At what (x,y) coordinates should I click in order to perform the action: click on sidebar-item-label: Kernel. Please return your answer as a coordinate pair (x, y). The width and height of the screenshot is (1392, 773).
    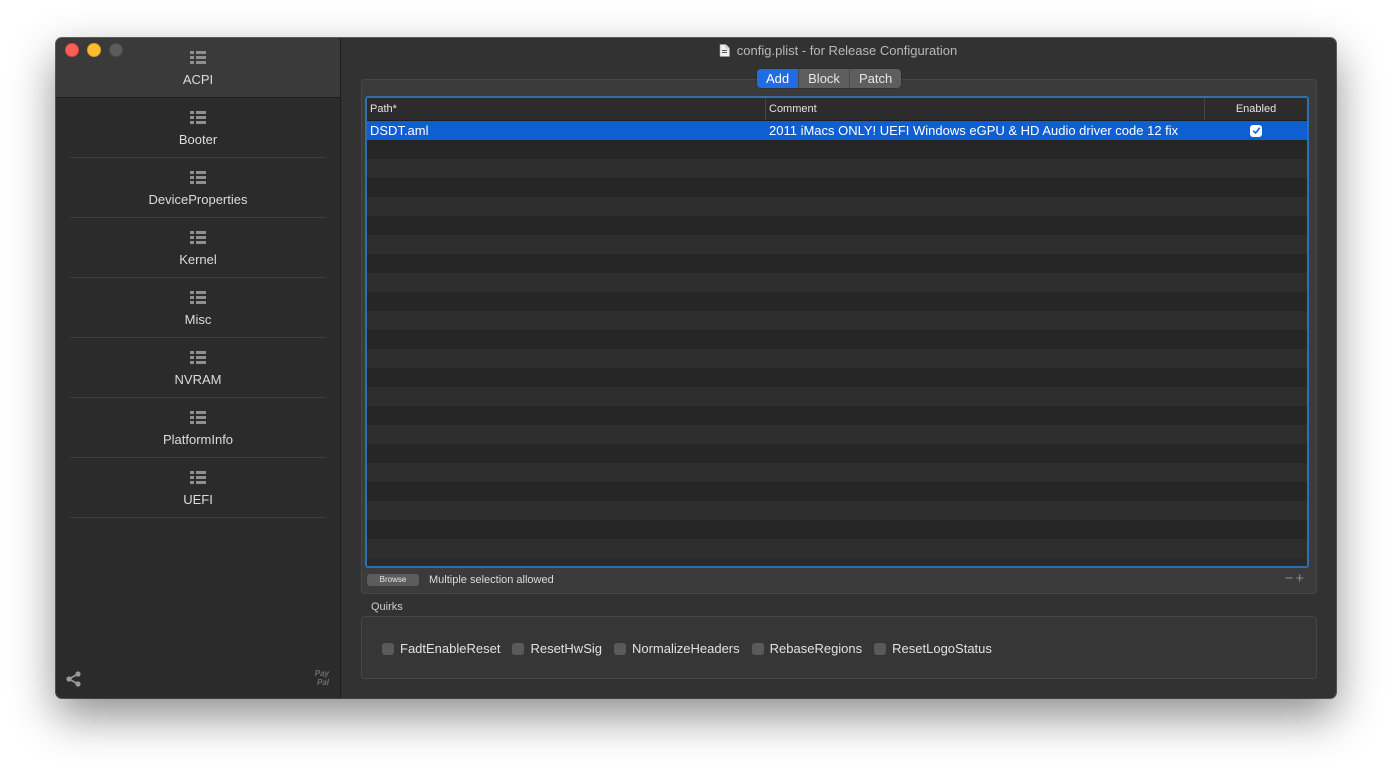
    Looking at the image, I should click on (198, 259).